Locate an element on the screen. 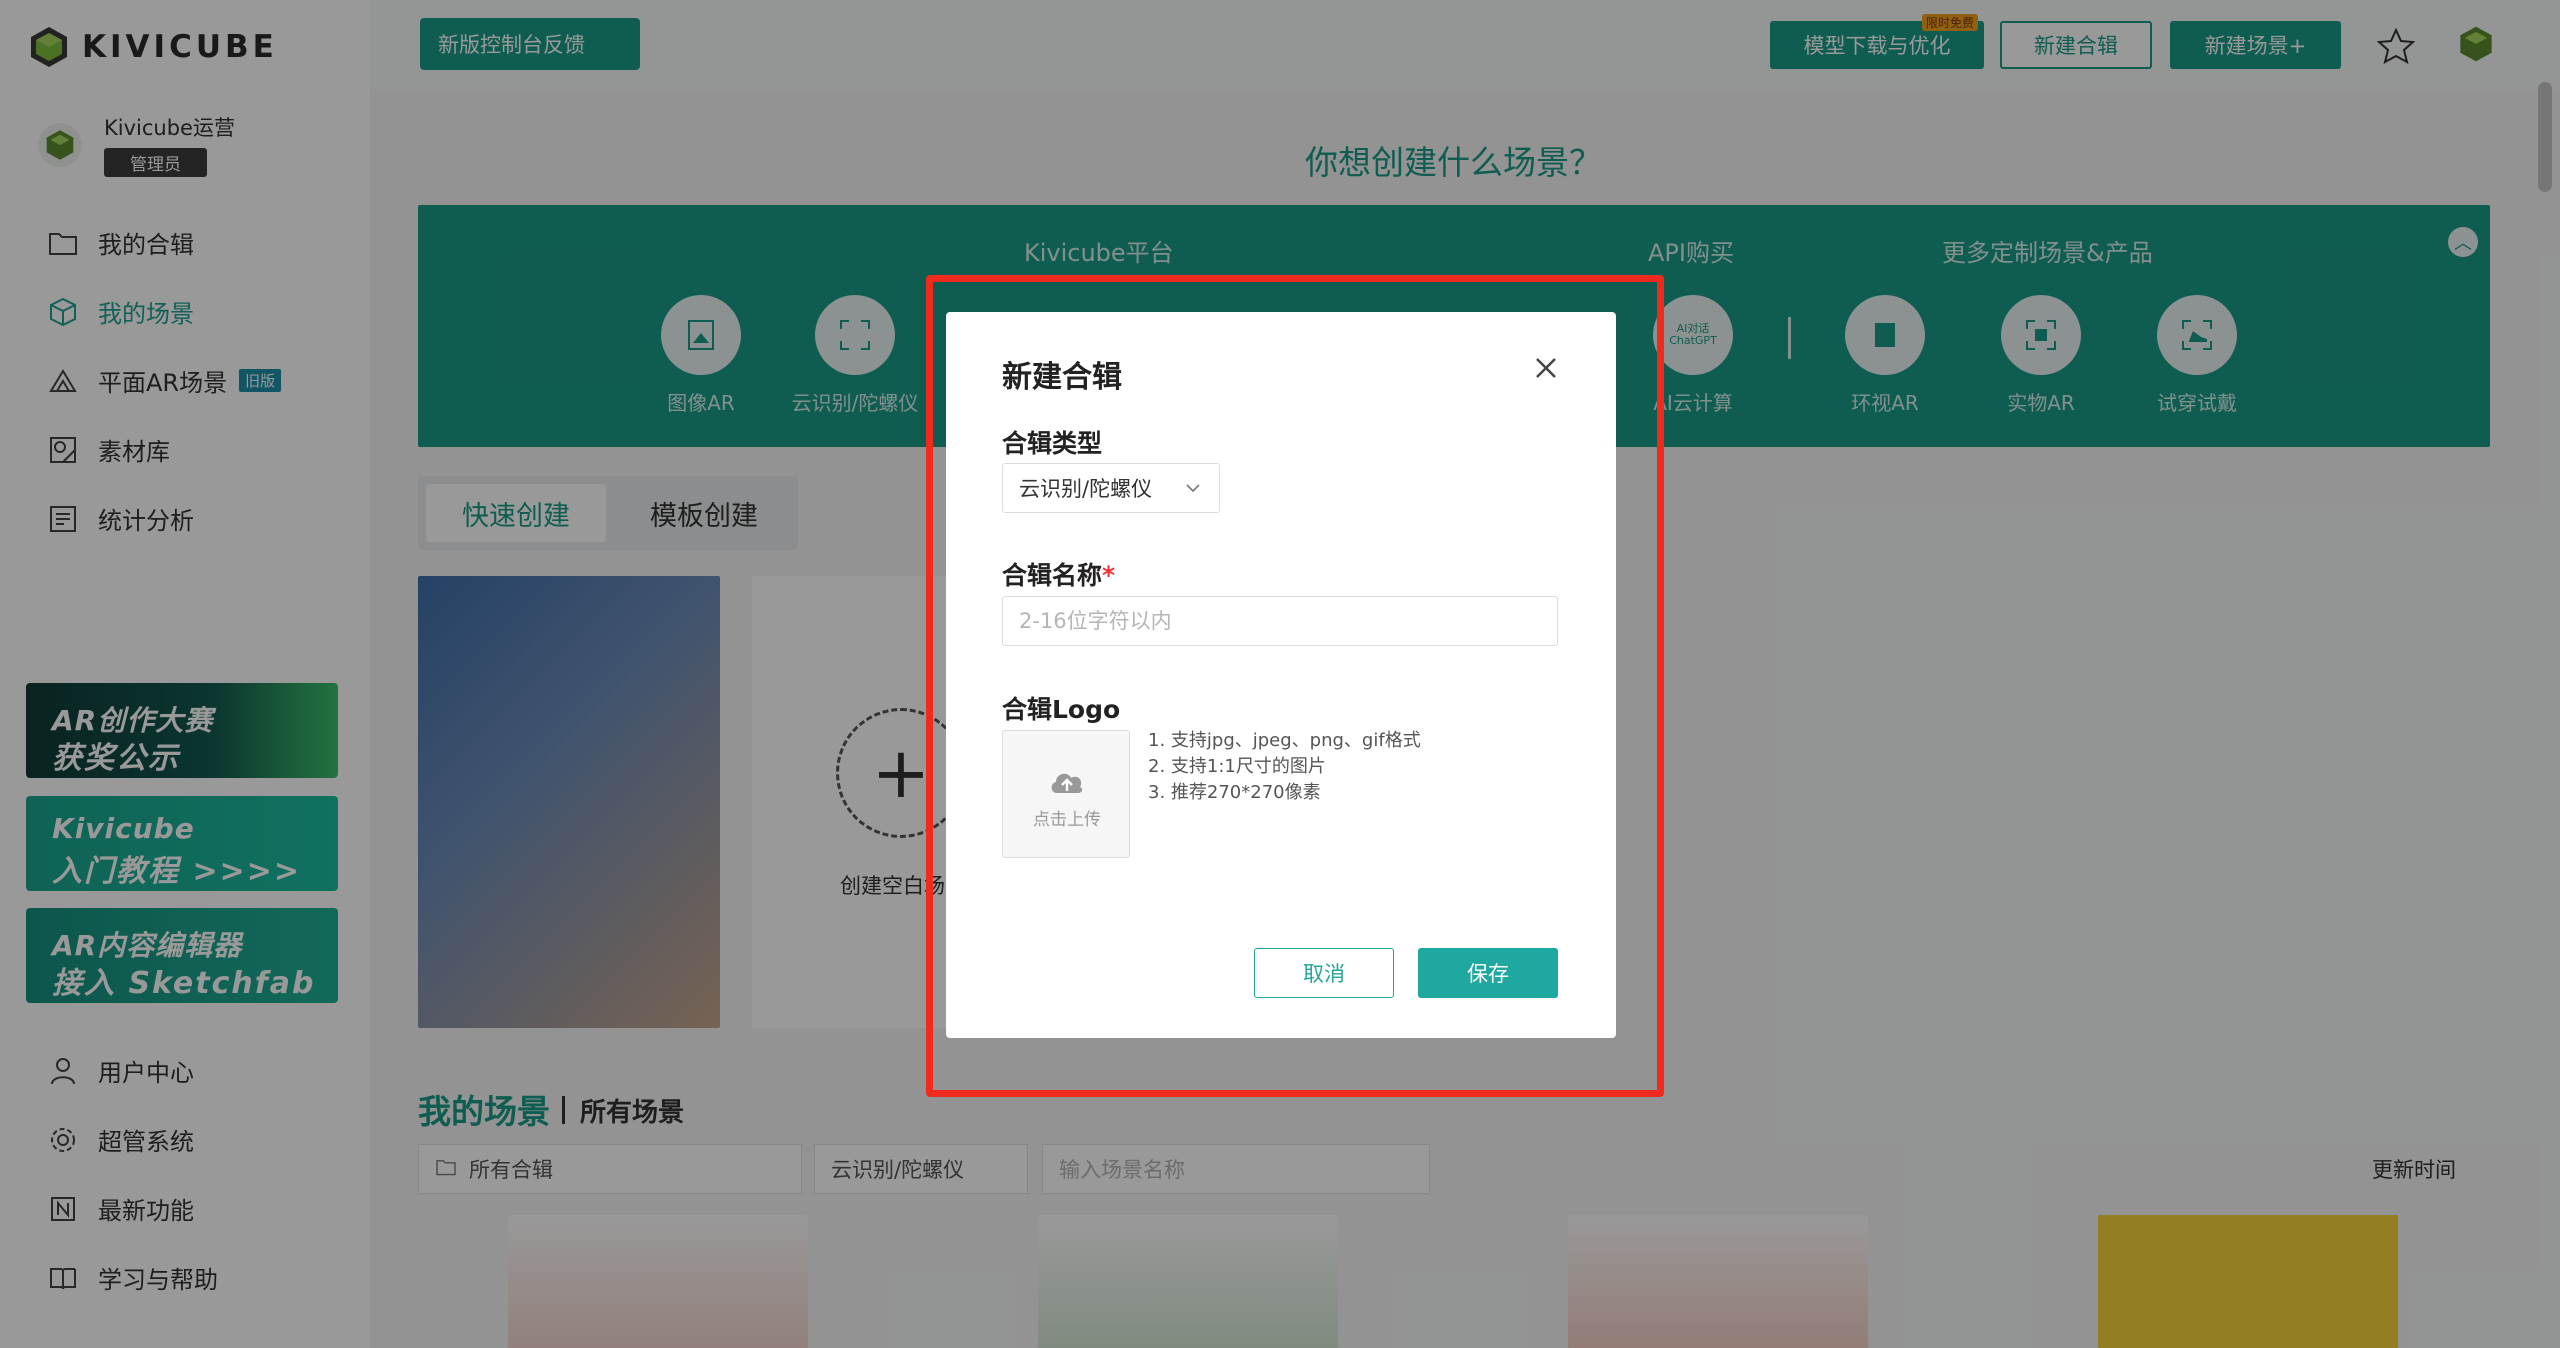 This screenshot has height=1348, width=2560. name-label: 合辑名称* is located at coordinates (1058, 574).